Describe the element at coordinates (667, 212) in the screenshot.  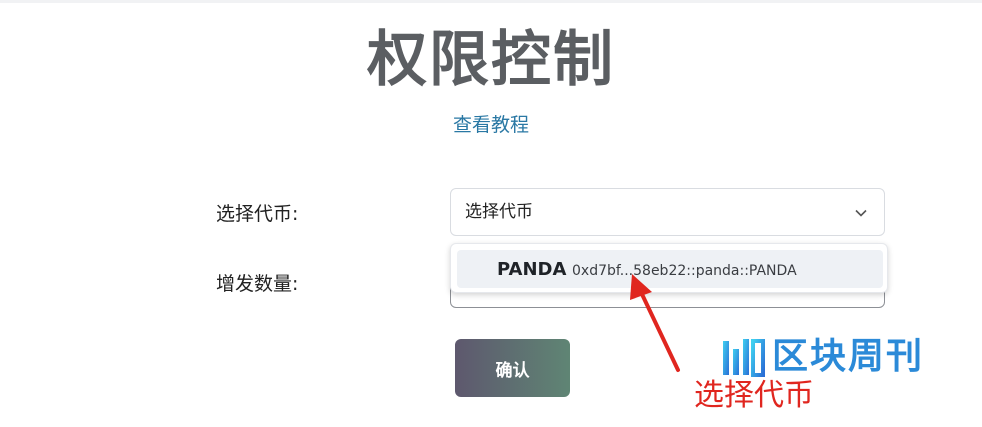
I see `token-select: 选择代币` at that location.